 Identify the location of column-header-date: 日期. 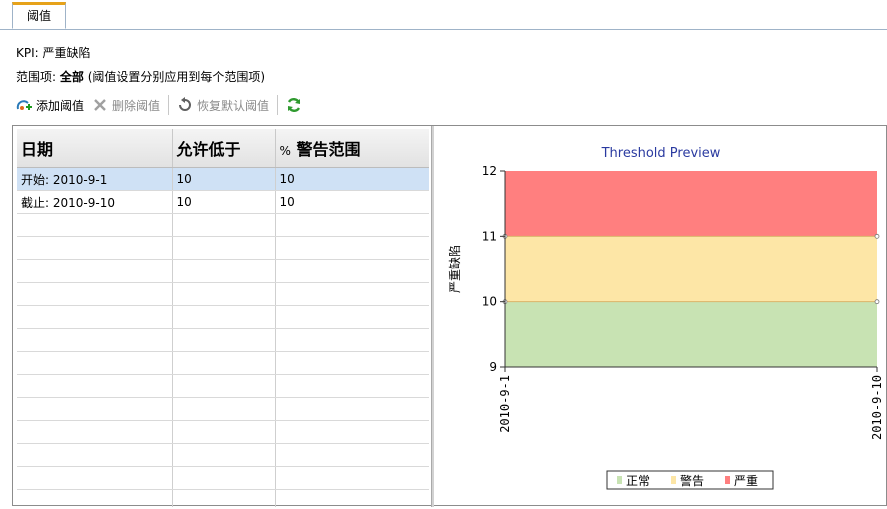
(95, 148).